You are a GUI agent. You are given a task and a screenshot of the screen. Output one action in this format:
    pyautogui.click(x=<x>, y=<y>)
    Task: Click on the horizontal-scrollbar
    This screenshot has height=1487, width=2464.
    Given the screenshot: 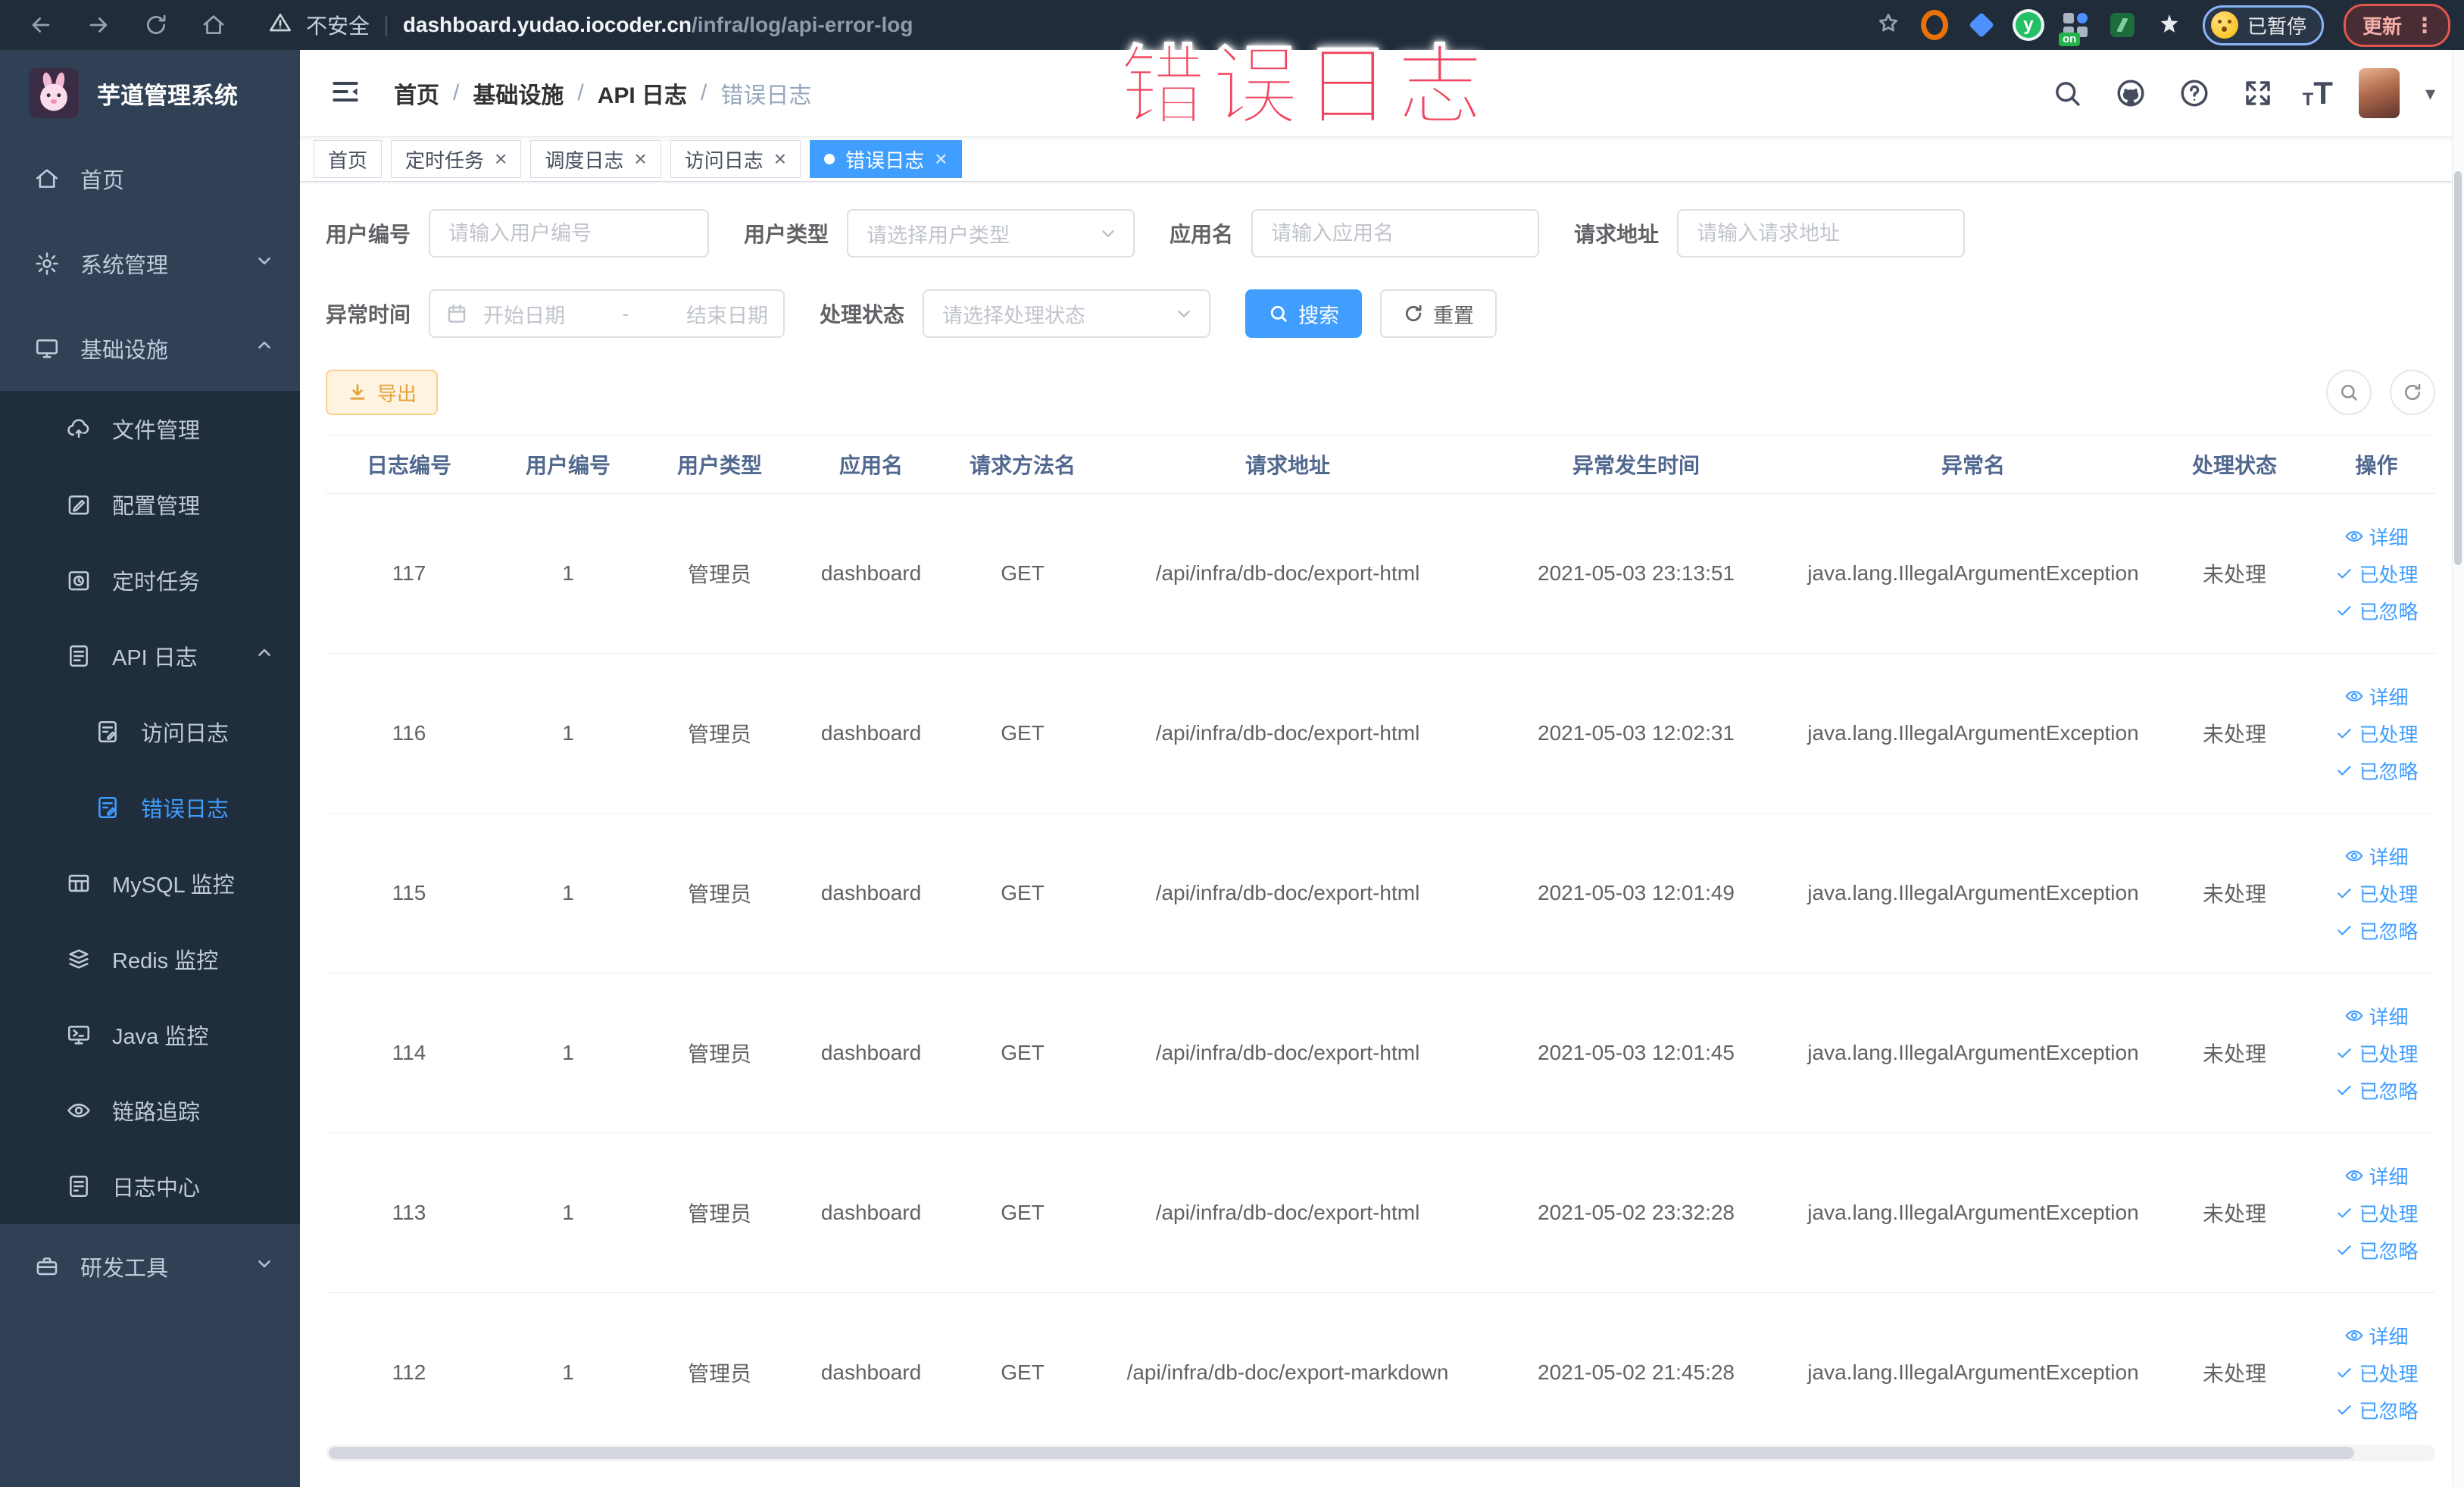 What is the action you would take?
    pyautogui.click(x=1380, y=1453)
    